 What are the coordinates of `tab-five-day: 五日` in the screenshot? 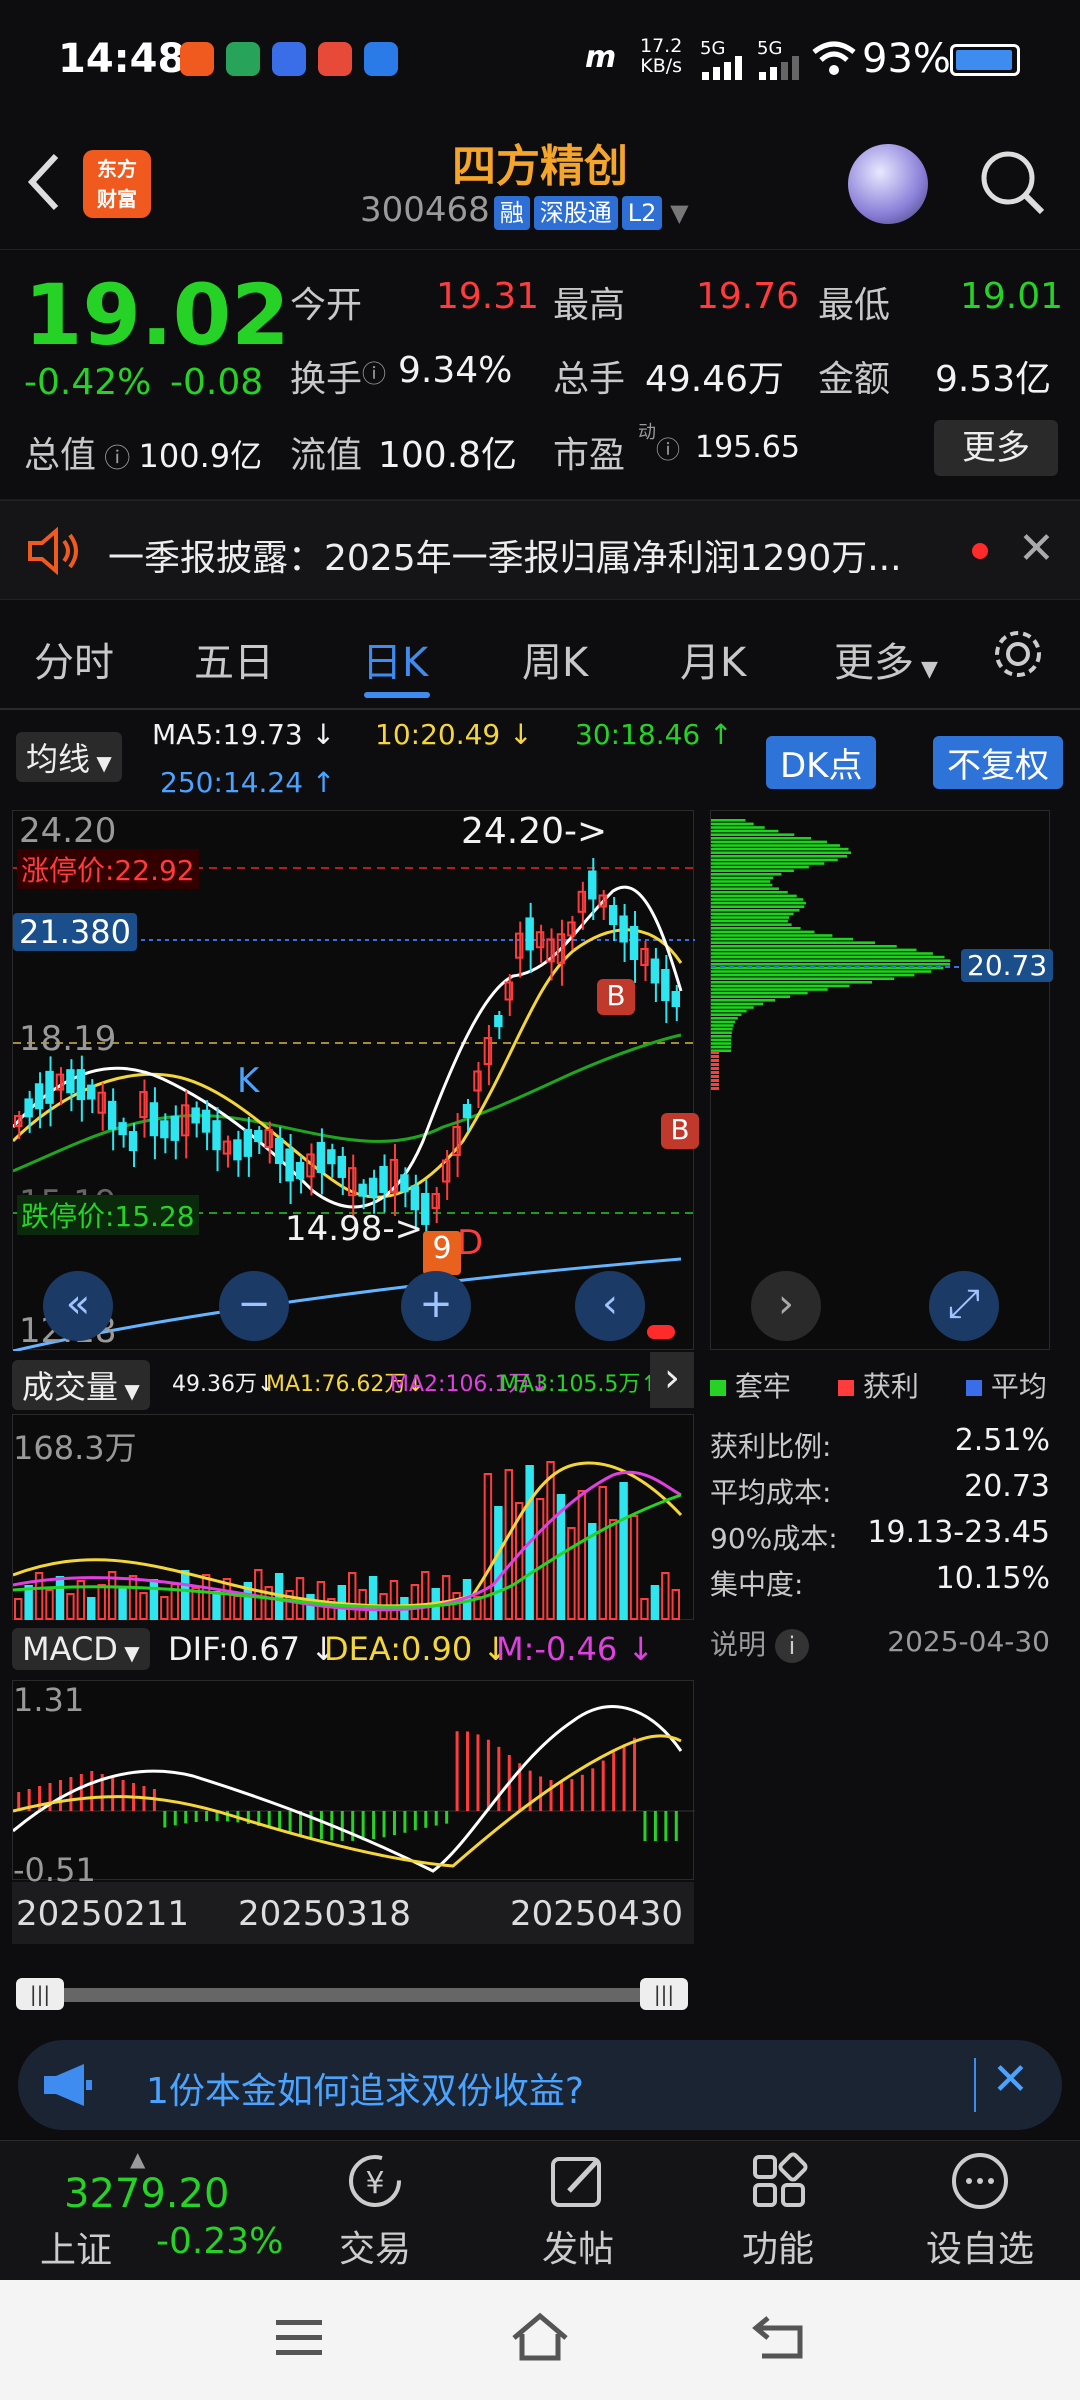 It's located at (234, 659).